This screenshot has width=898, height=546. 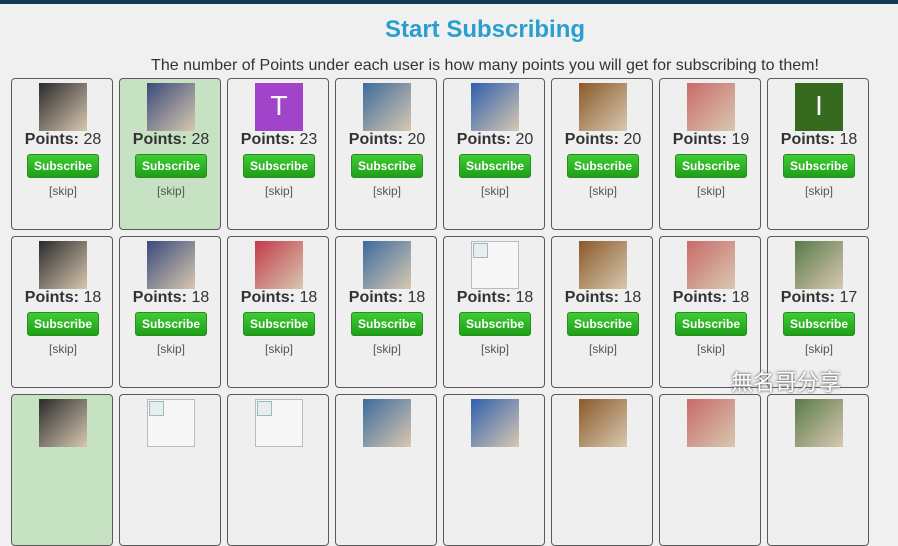 What do you see at coordinates (740, 139) in the screenshot?
I see `points-value: 19` at bounding box center [740, 139].